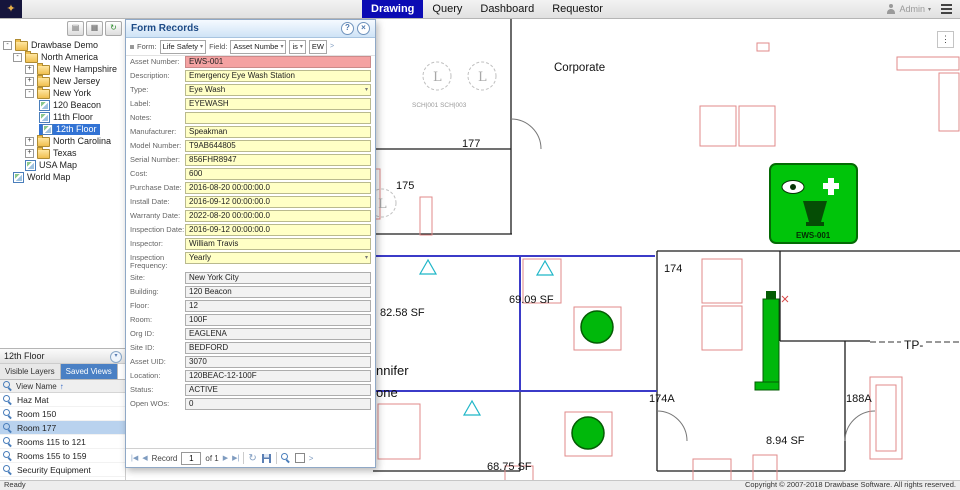 The width and height of the screenshot is (960, 490). I want to click on sidebar-item-120-beacon: 120 Beacon, so click(62, 105).